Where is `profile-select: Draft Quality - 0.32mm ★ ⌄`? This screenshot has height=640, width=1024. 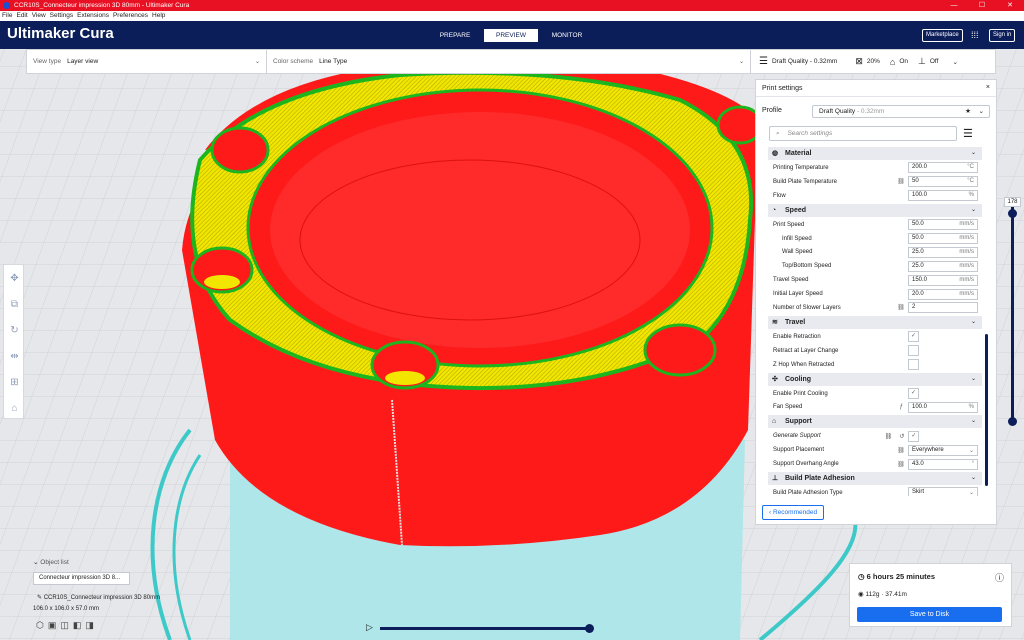 profile-select: Draft Quality - 0.32mm ★ ⌄ is located at coordinates (901, 111).